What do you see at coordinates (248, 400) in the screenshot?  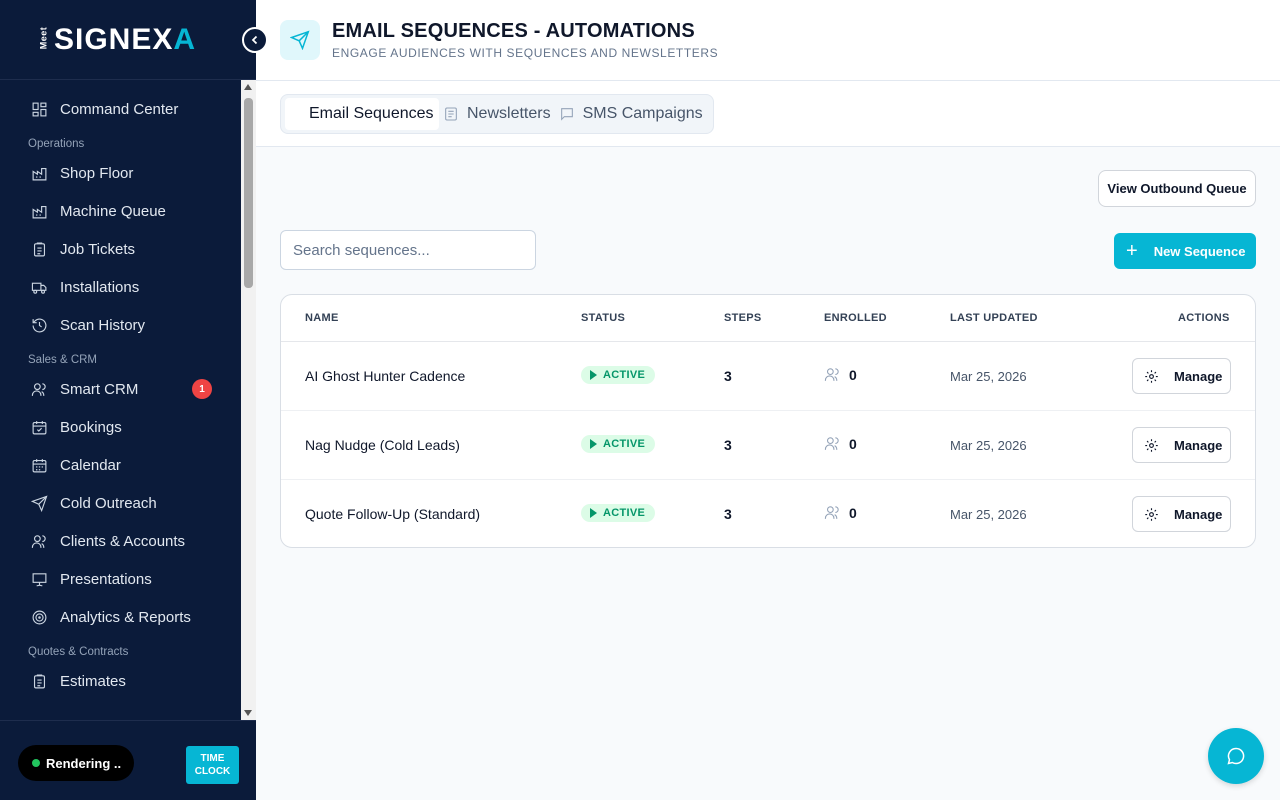 I see `sidebar-scrollbar` at bounding box center [248, 400].